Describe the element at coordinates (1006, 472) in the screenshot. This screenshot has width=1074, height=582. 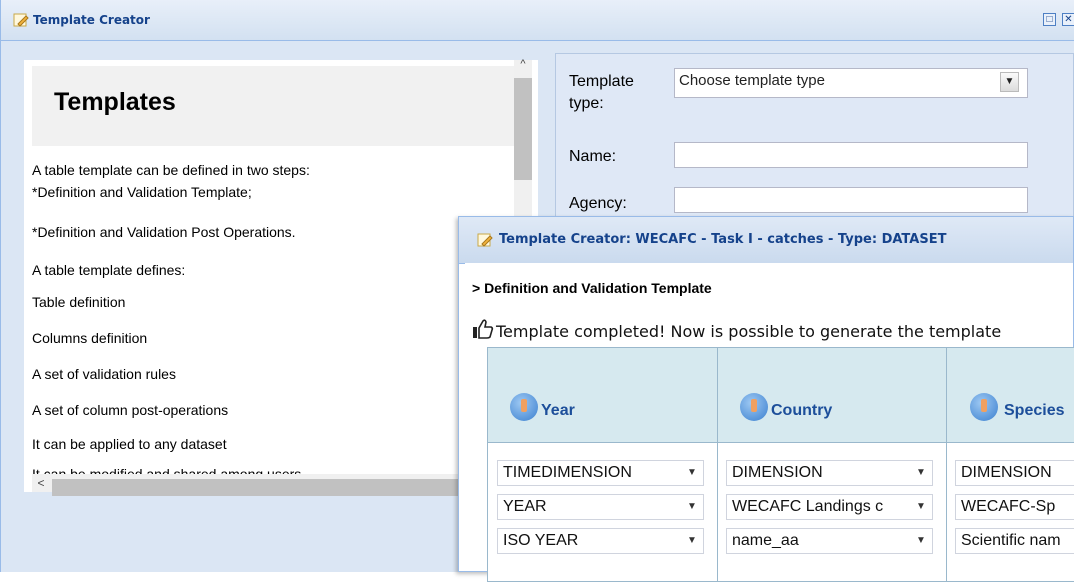
I see `species-type-value: DIMENSION` at that location.